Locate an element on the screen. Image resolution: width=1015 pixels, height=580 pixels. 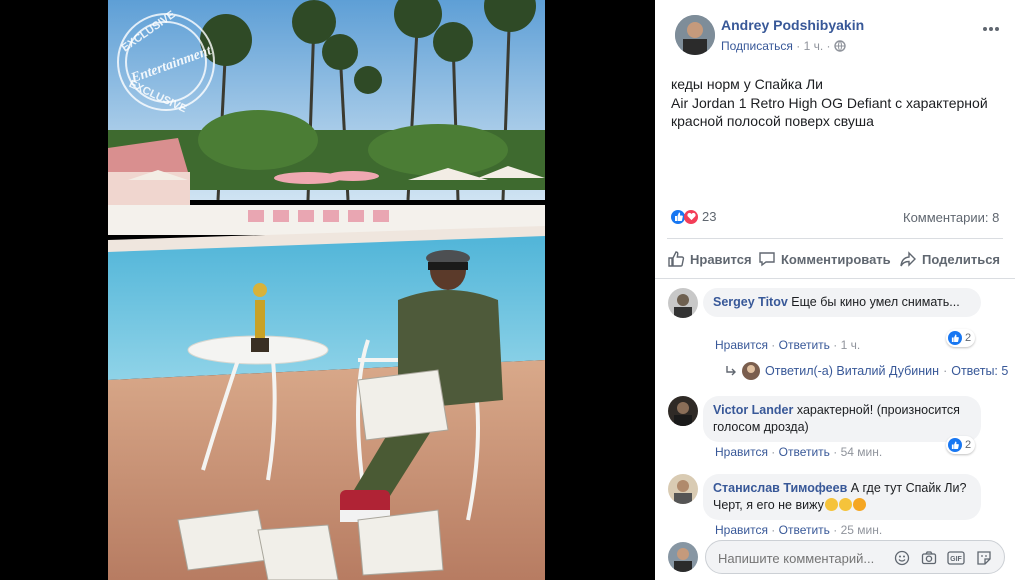
reaction-count: 23 is located at coordinates (709, 216).